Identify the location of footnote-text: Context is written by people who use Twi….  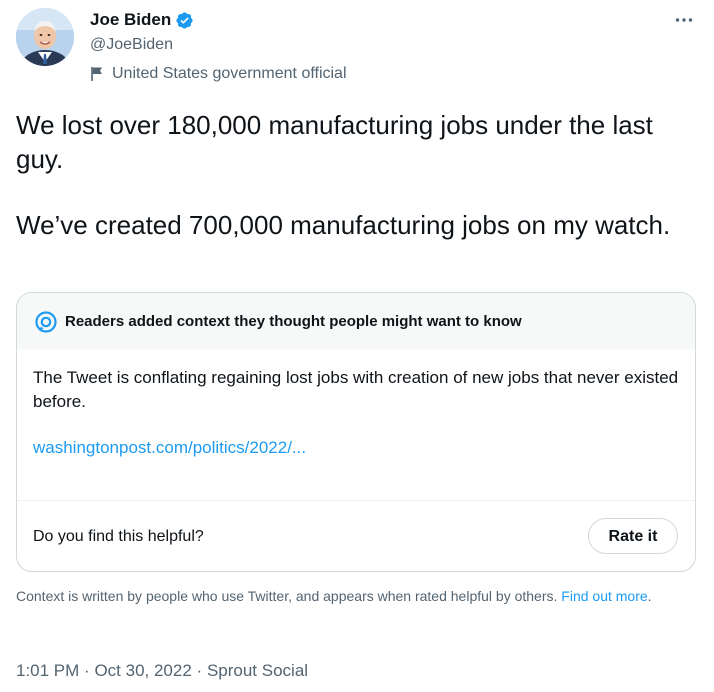
(287, 596).